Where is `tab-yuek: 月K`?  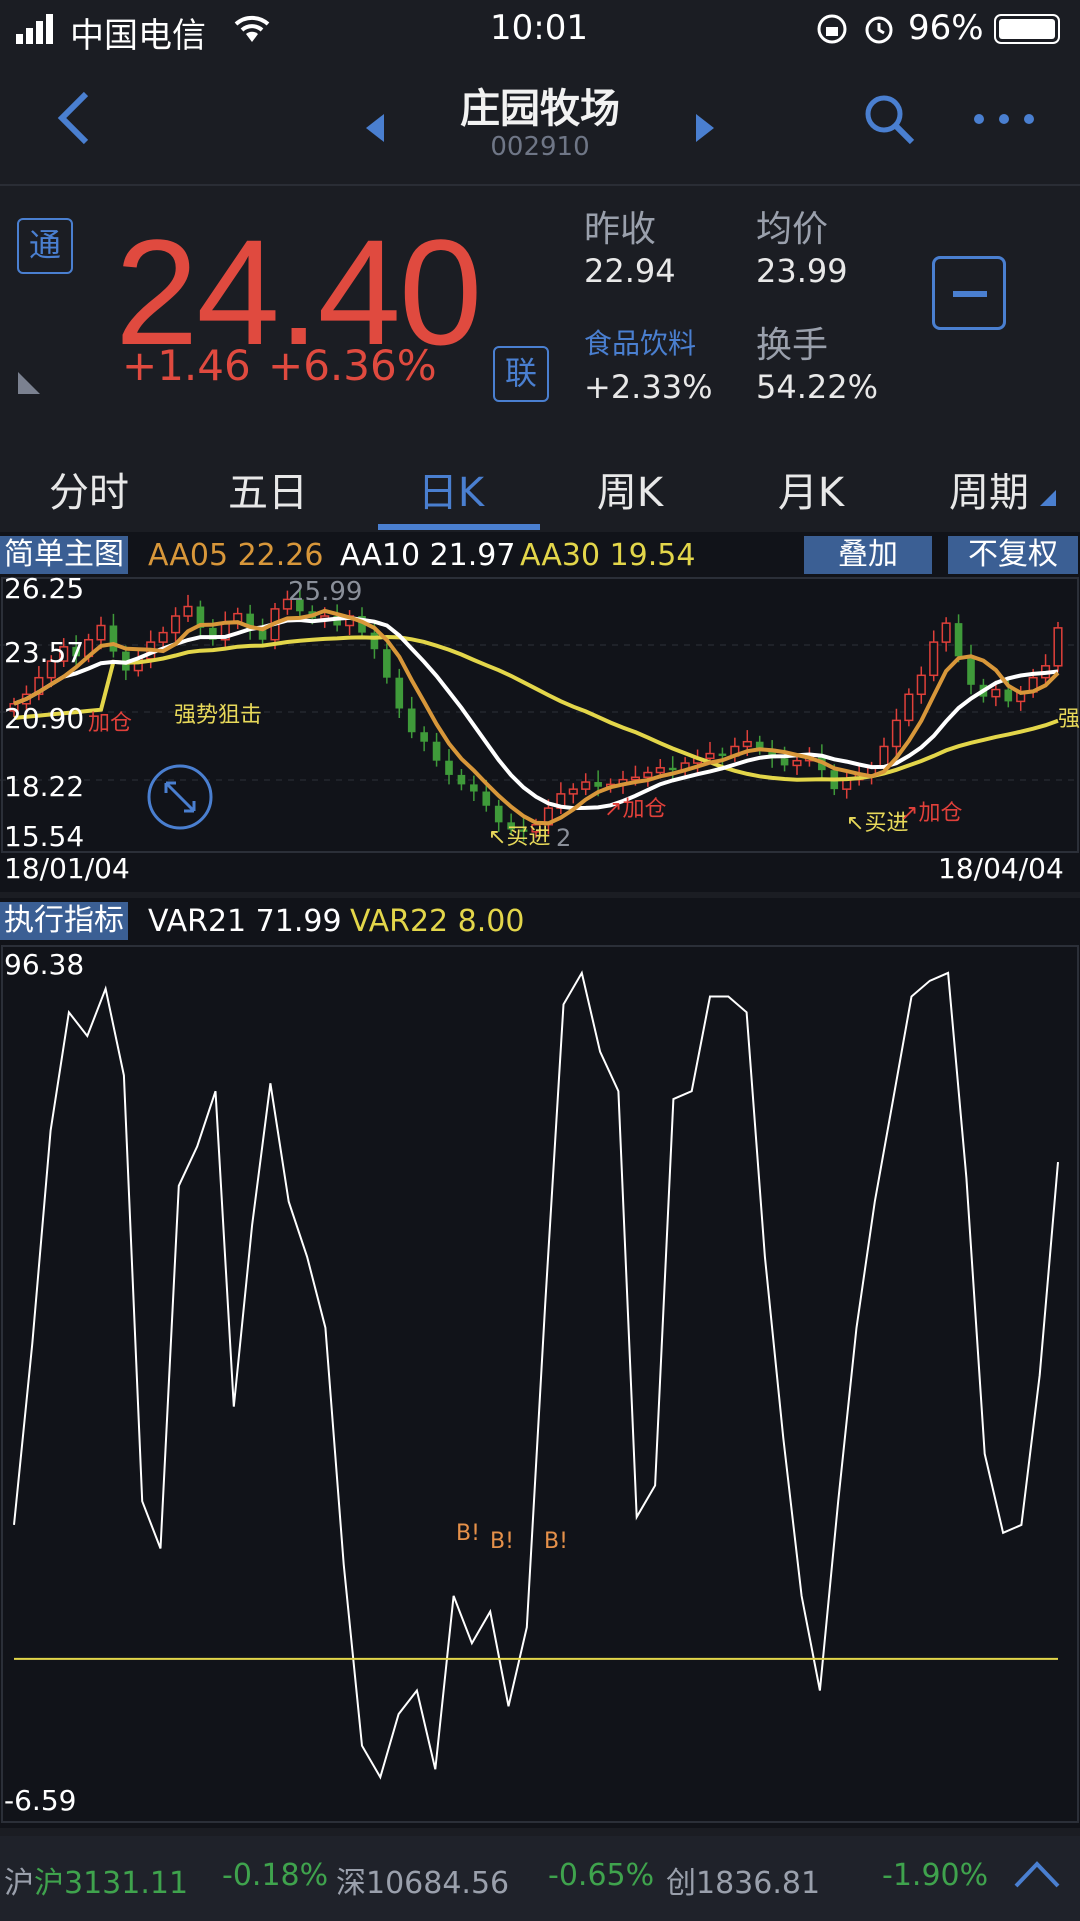 tab-yuek: 月K is located at coordinates (811, 489).